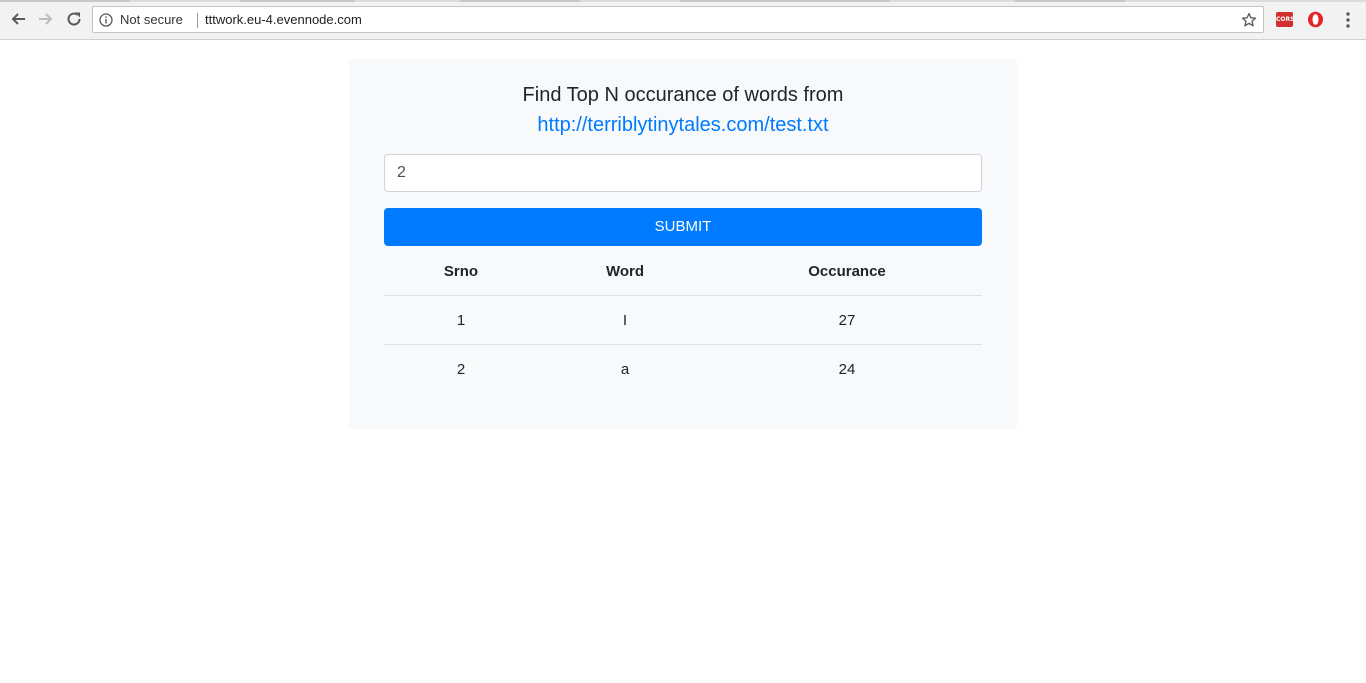 The width and height of the screenshot is (1366, 683). What do you see at coordinates (1285, 19) in the screenshot?
I see `cors-extension-icon: CORS` at bounding box center [1285, 19].